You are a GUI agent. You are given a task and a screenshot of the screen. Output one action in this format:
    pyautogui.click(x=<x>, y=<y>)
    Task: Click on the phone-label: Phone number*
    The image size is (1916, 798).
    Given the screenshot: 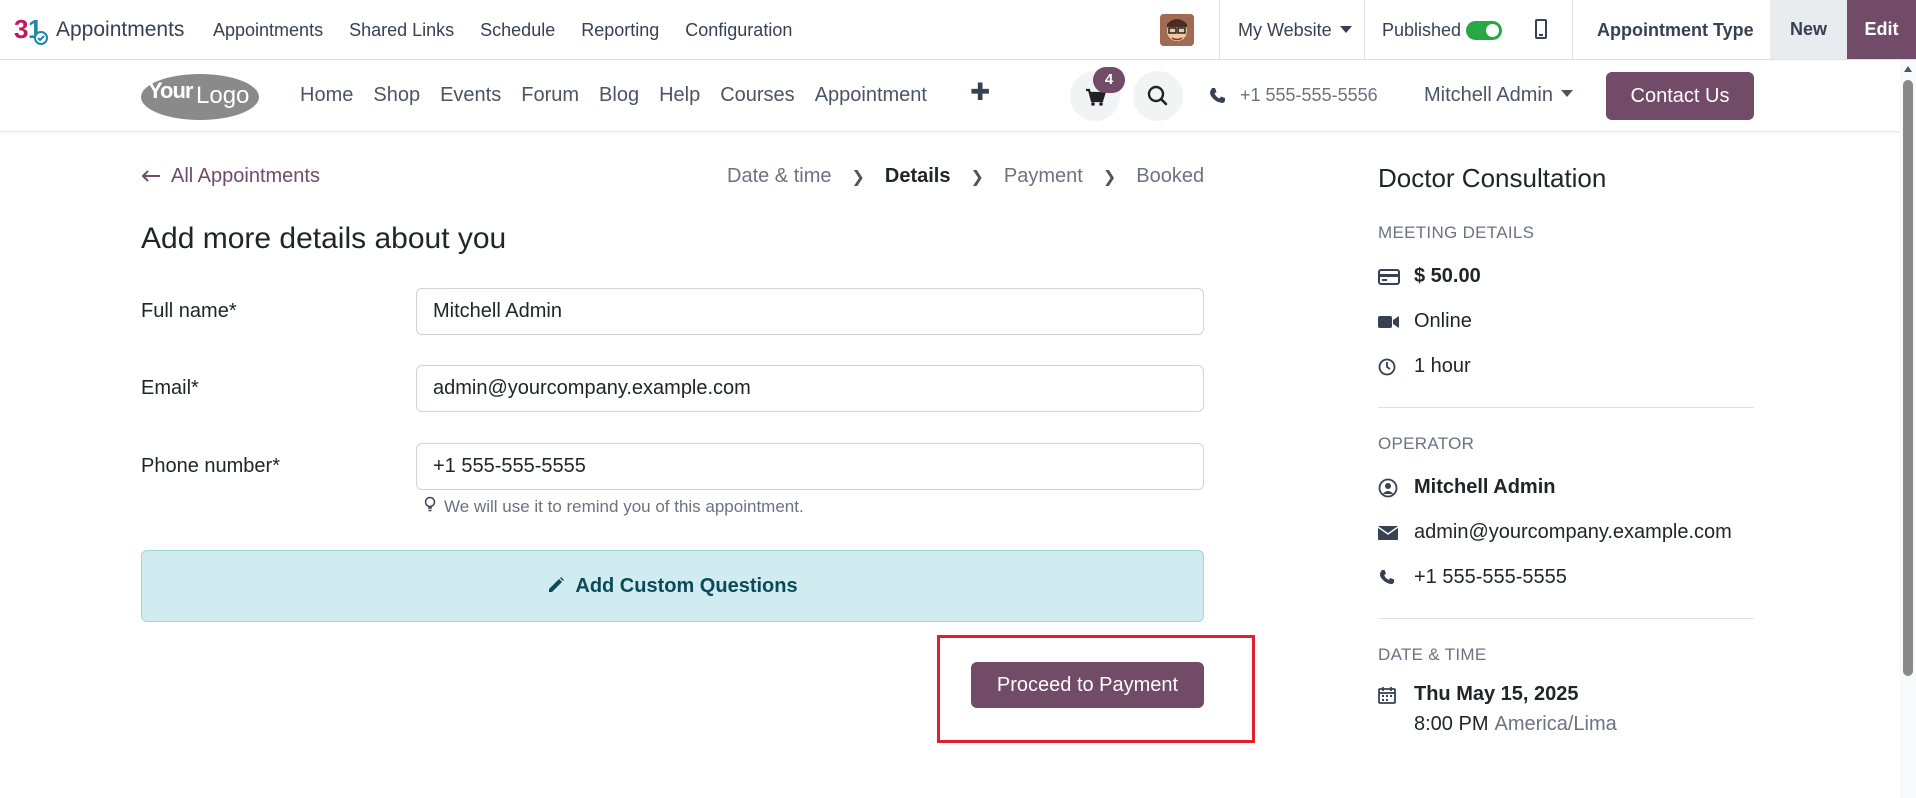 What is the action you would take?
    pyautogui.click(x=210, y=466)
    